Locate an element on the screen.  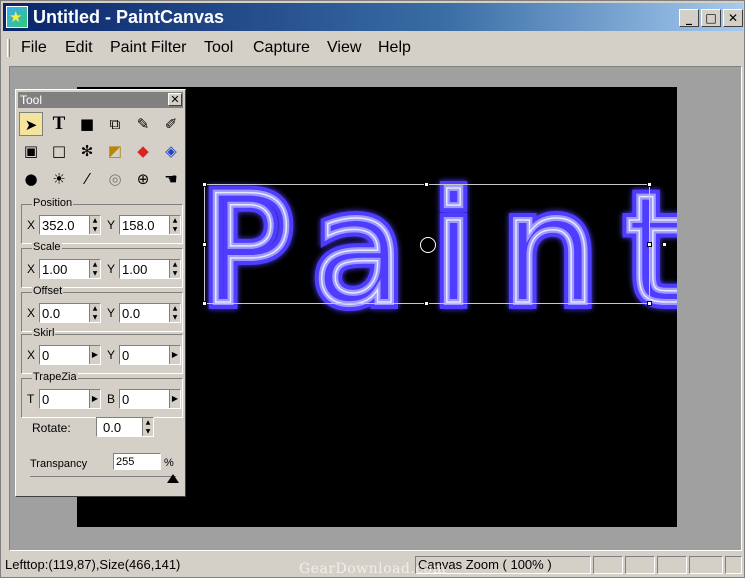
brightness-icon: ☀ is located at coordinates (59, 179).